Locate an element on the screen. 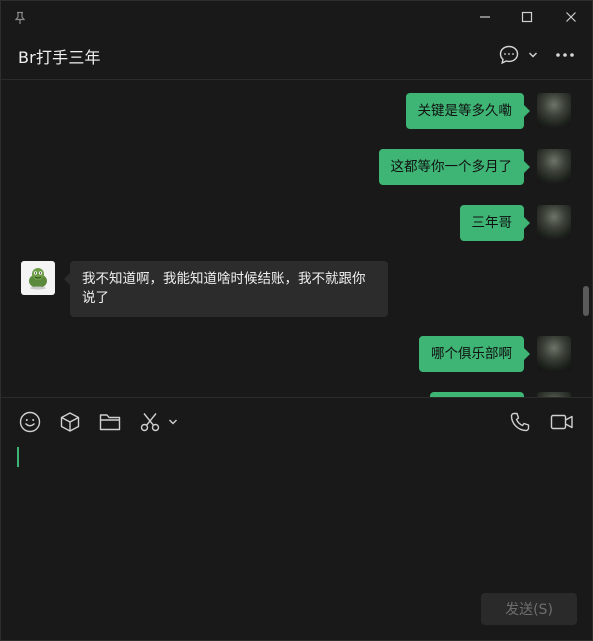 The width and height of the screenshot is (593, 641). message-bubble-sent: 哪个俱乐部啊 is located at coordinates (474, 354).